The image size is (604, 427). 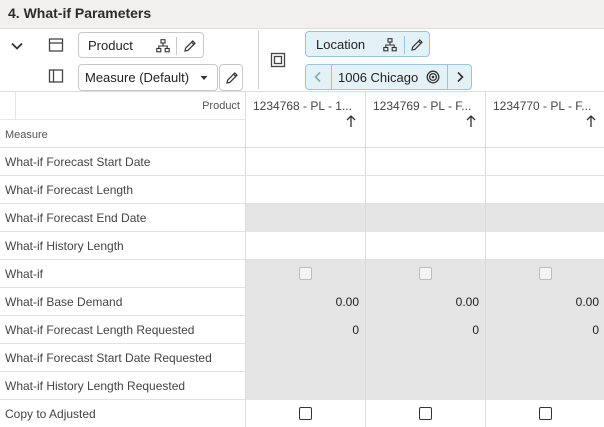 I want to click on table-row: What-if History Length, so click(x=302, y=246).